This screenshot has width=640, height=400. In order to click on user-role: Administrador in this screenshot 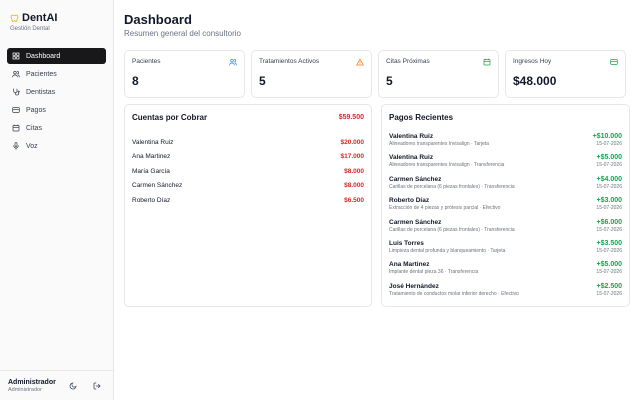, I will do `click(25, 389)`.